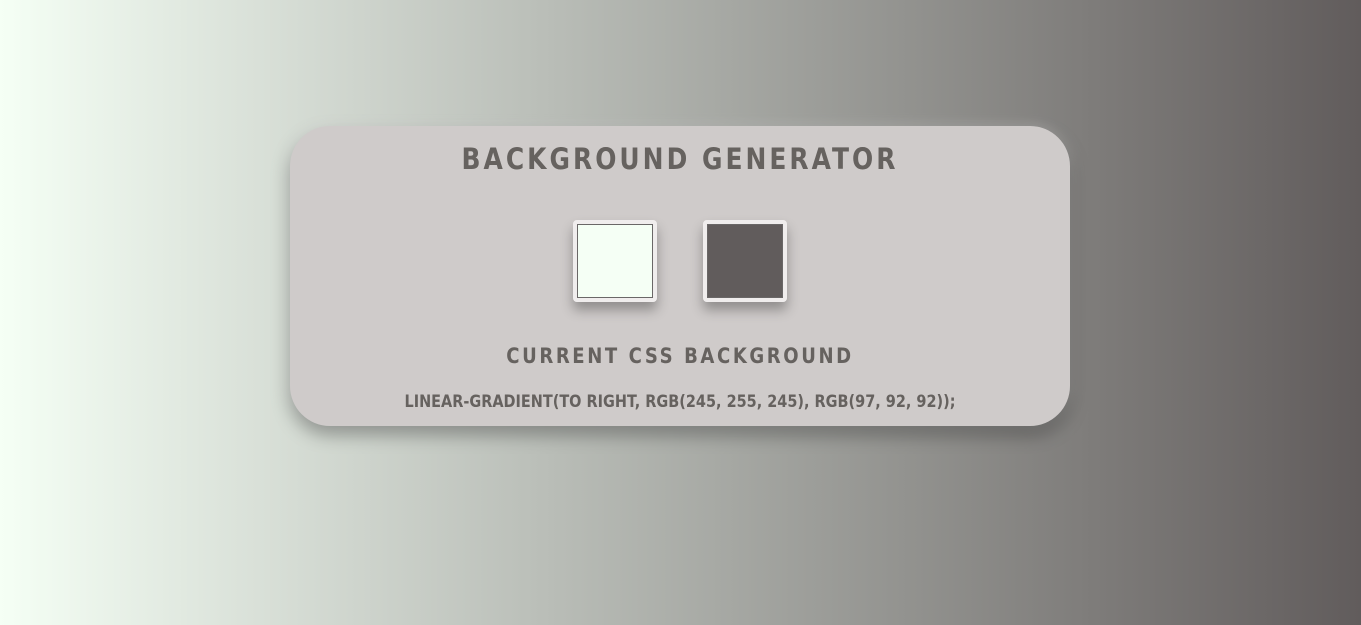 The height and width of the screenshot is (625, 1361). What do you see at coordinates (680, 356) in the screenshot?
I see `current-css-heading: CURRENT CSS BACKGROUND` at bounding box center [680, 356].